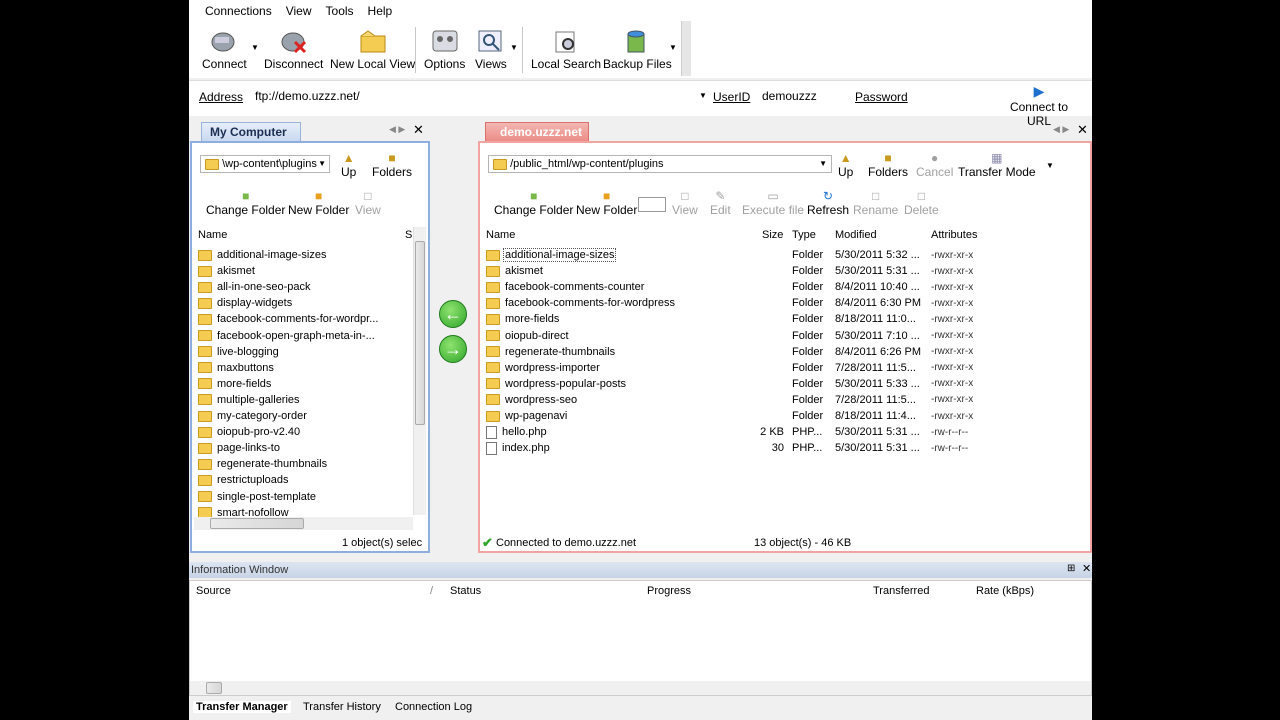 This screenshot has width=1280, height=720. I want to click on list-item: multiple-galleries, so click(249, 400).